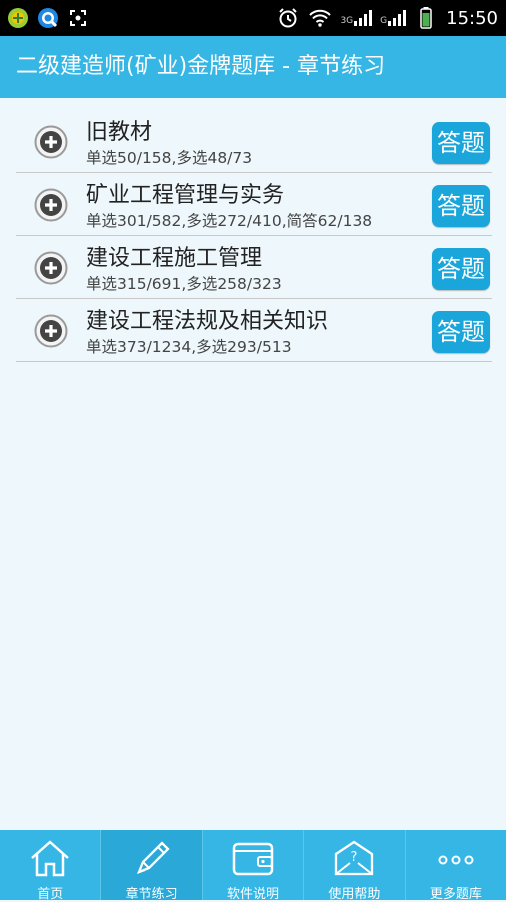 This screenshot has width=506, height=902. What do you see at coordinates (201, 66) in the screenshot?
I see `page-title: 二级建造师(矿业)金牌题库 - 章节练习` at bounding box center [201, 66].